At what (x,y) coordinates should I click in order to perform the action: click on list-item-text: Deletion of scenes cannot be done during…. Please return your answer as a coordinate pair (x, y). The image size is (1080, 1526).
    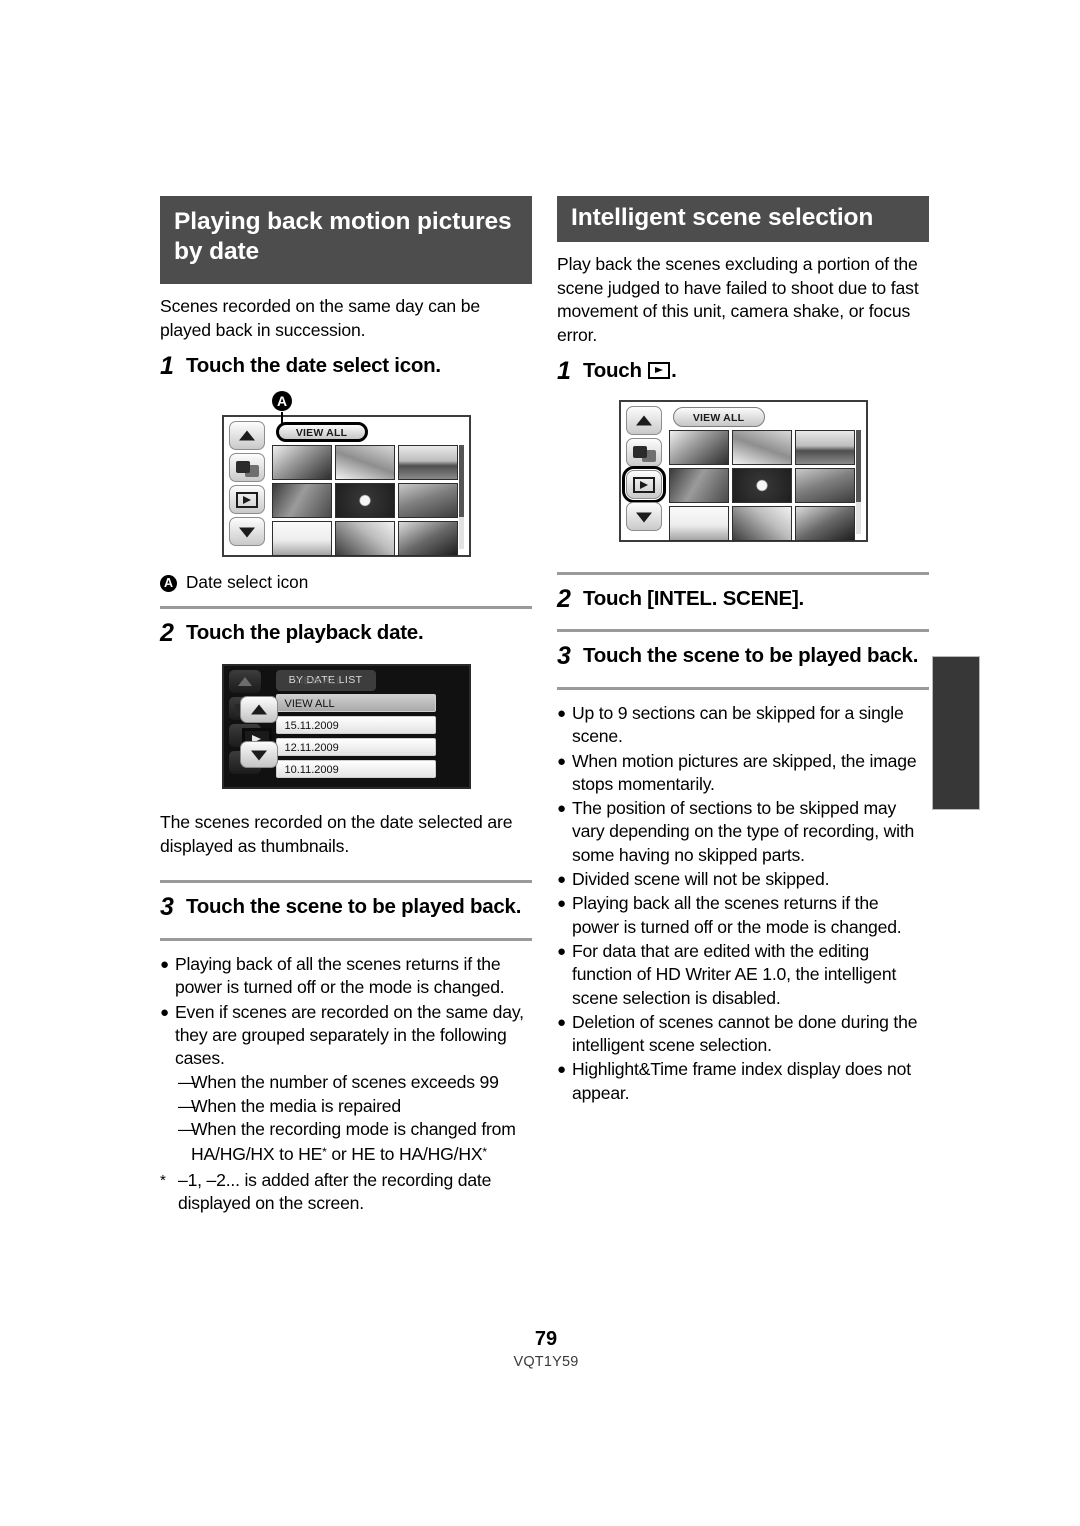
    Looking at the image, I should click on (745, 1033).